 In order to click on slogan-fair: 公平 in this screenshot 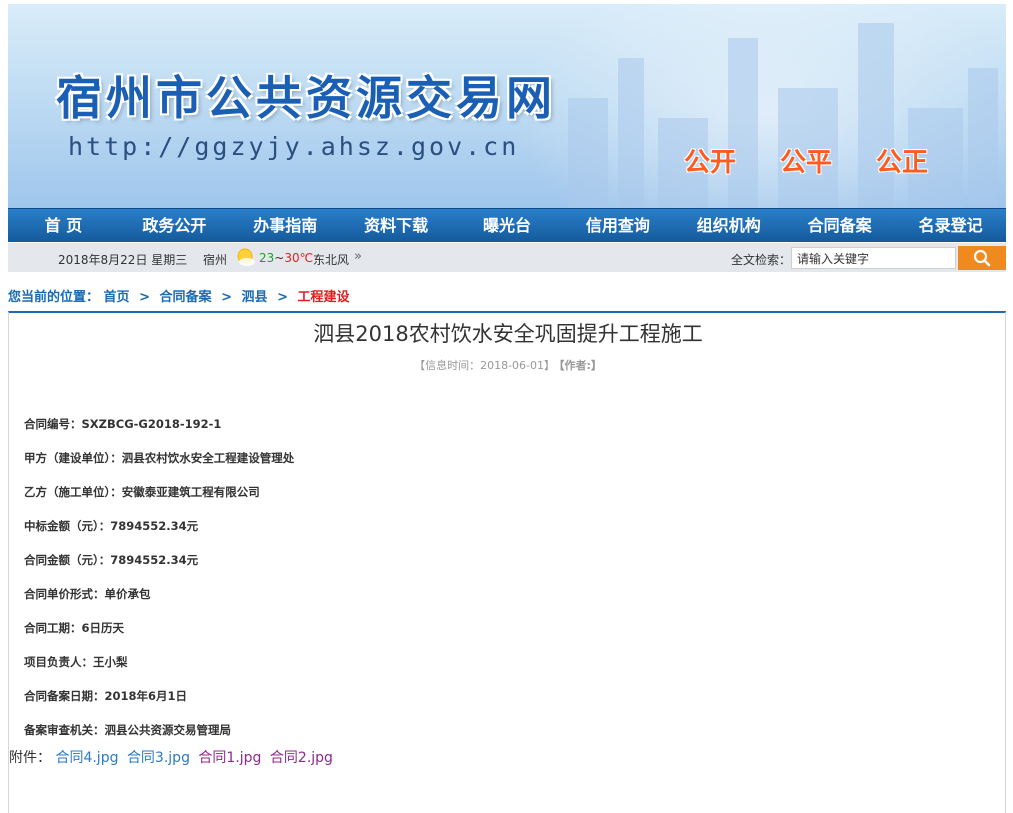, I will do `click(806, 163)`.